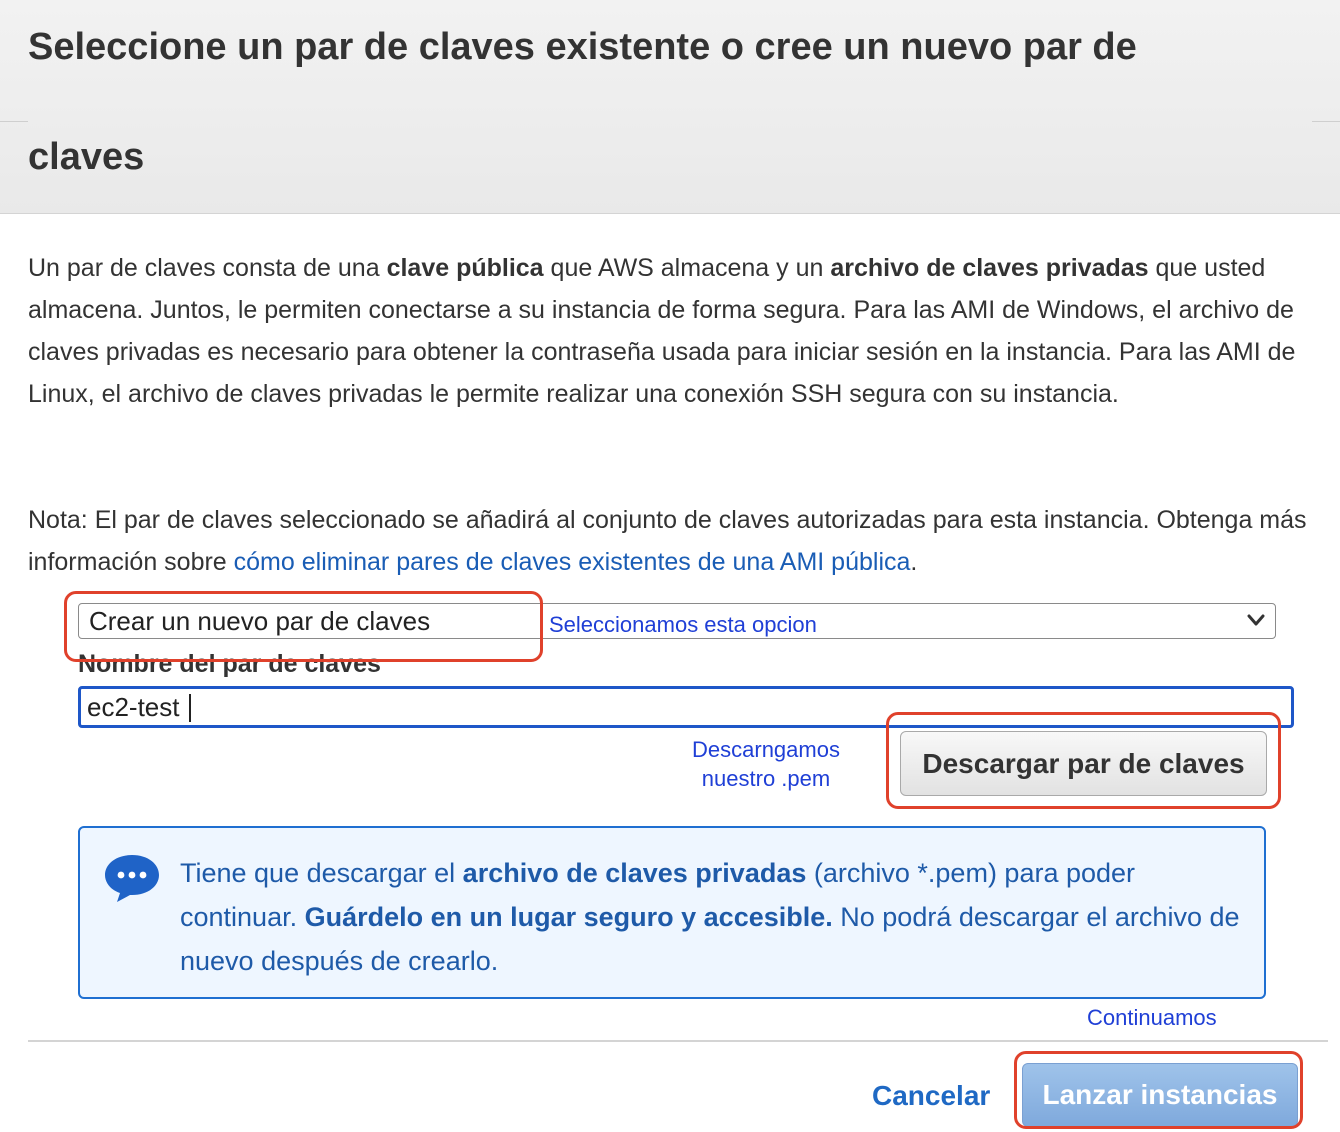  I want to click on cancel-button: Cancelar, so click(931, 1096).